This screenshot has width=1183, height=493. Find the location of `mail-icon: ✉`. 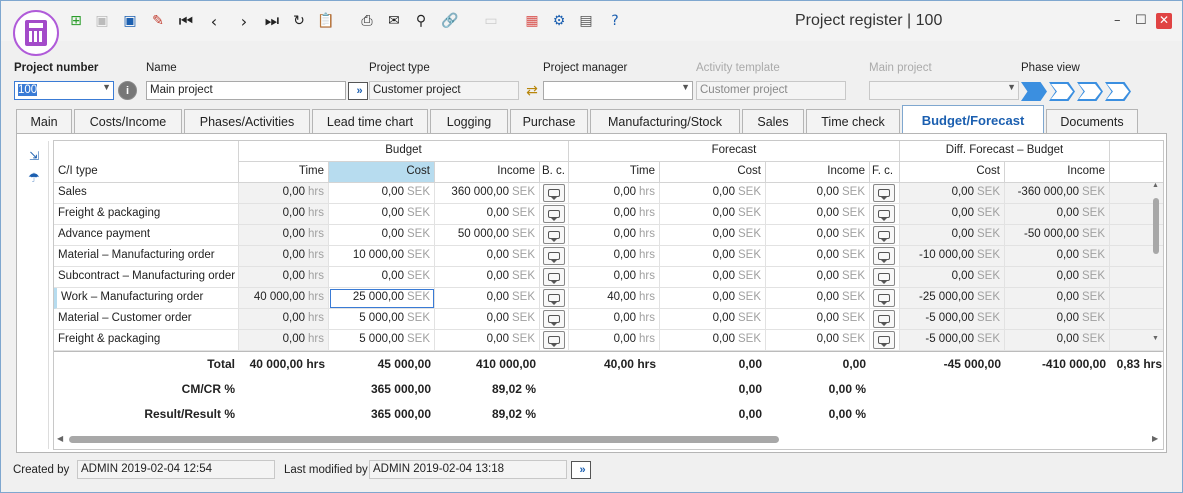

mail-icon: ✉ is located at coordinates (394, 21).